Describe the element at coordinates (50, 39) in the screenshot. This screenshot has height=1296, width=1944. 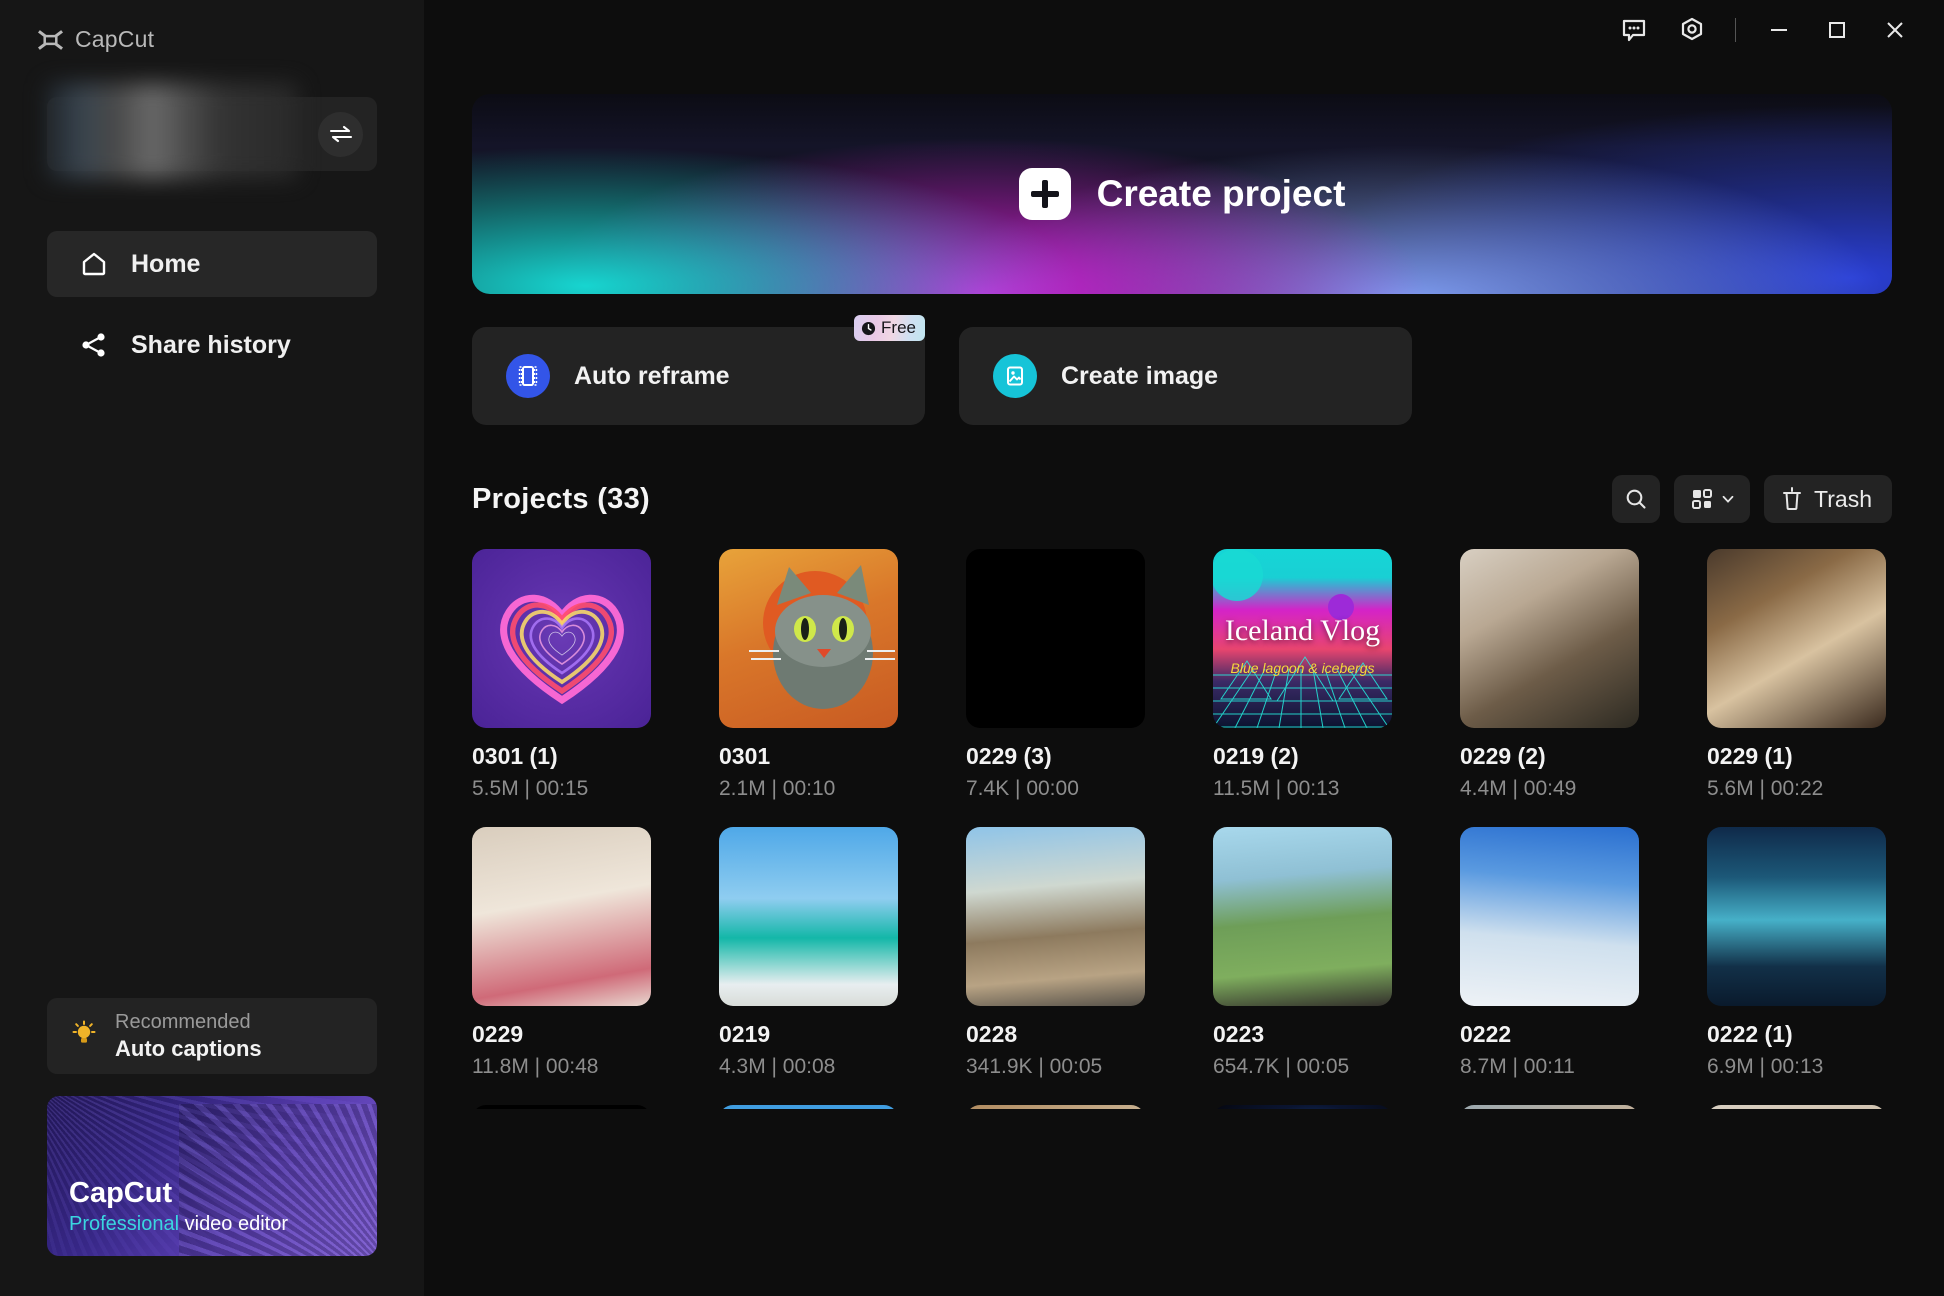
I see `capcut-logo-icon` at that location.